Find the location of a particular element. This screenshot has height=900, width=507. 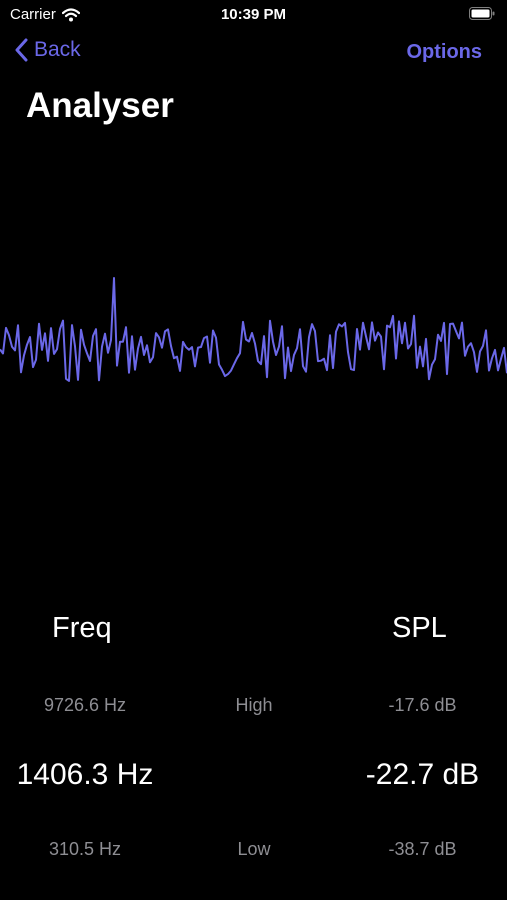

current-frequency-value: 1406.3 Hz is located at coordinates (85, 774).